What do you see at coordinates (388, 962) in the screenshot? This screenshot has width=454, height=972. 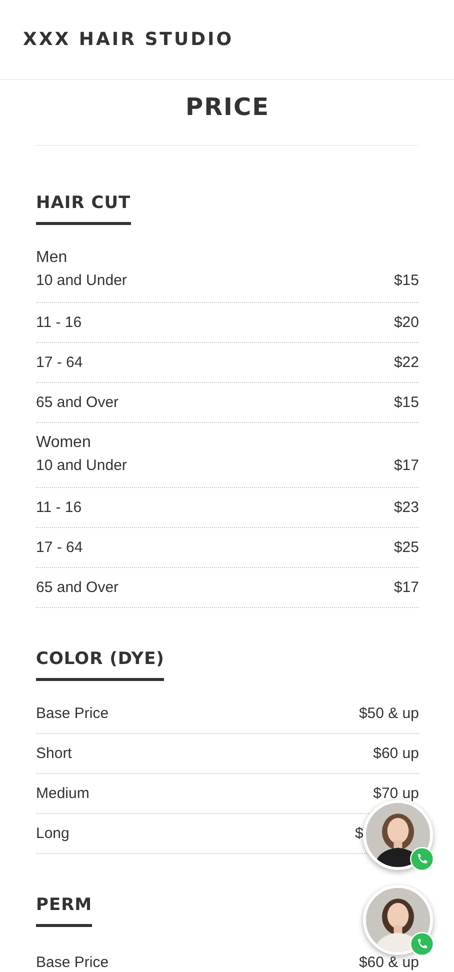 I see `price: $60 & up` at bounding box center [388, 962].